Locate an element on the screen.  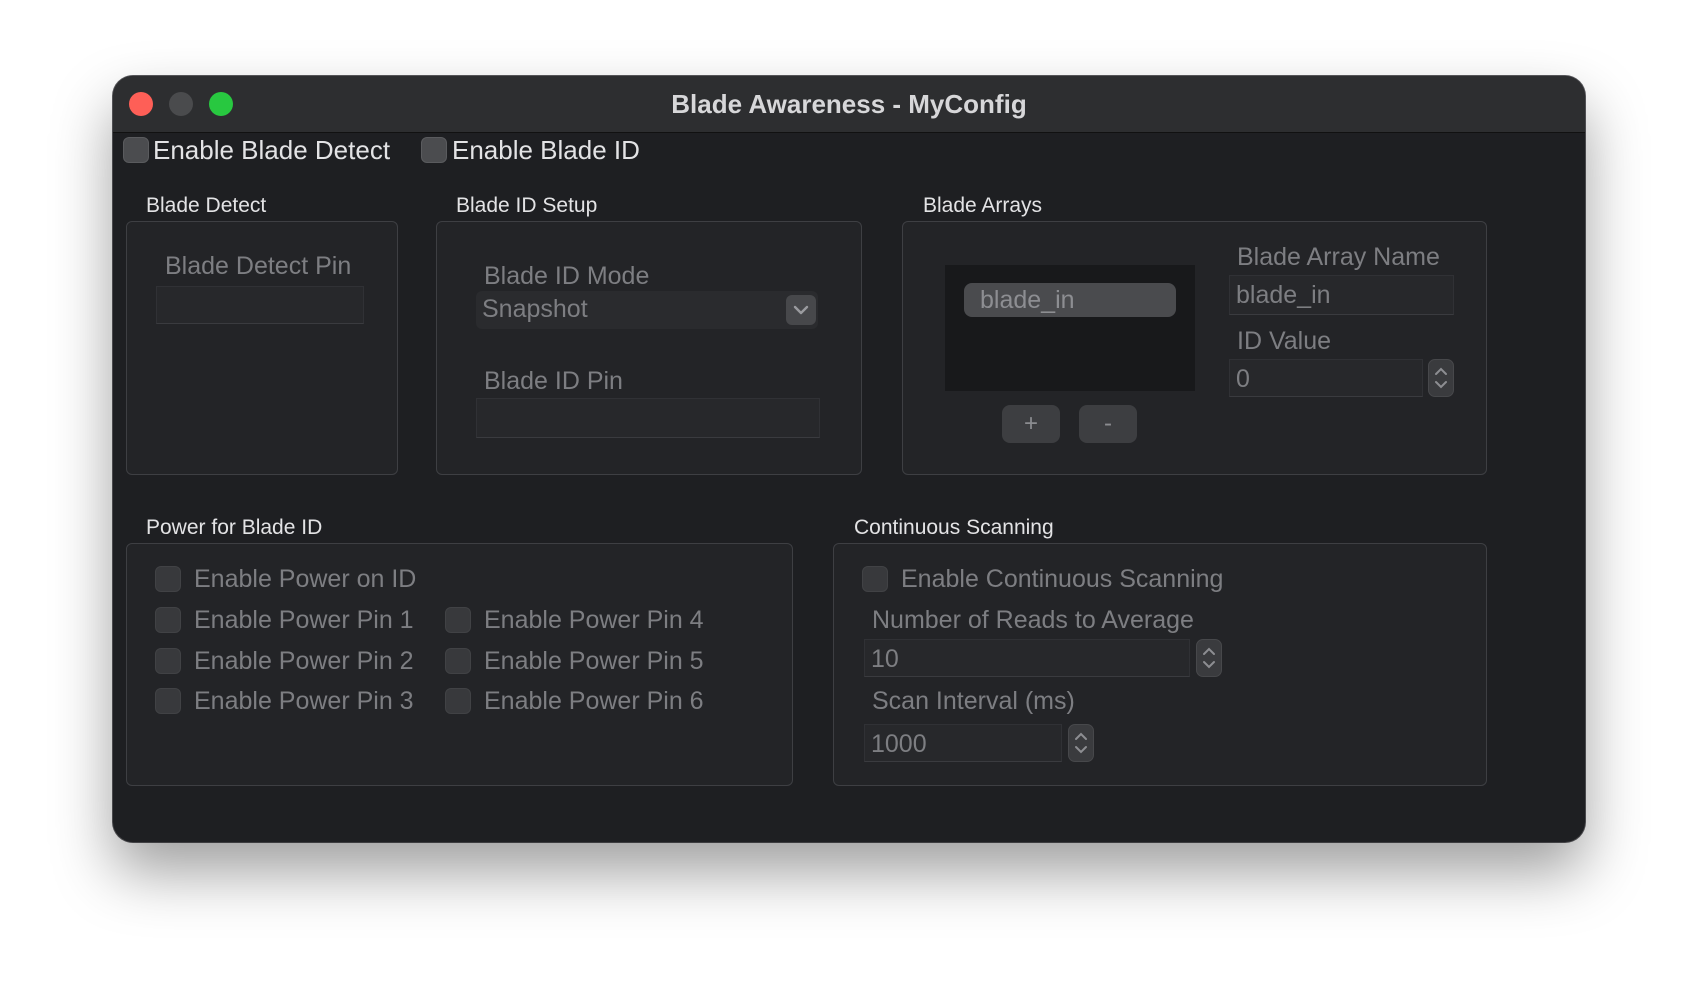
title-bar: Blade Awareness - MyConfig is located at coordinates (849, 104).